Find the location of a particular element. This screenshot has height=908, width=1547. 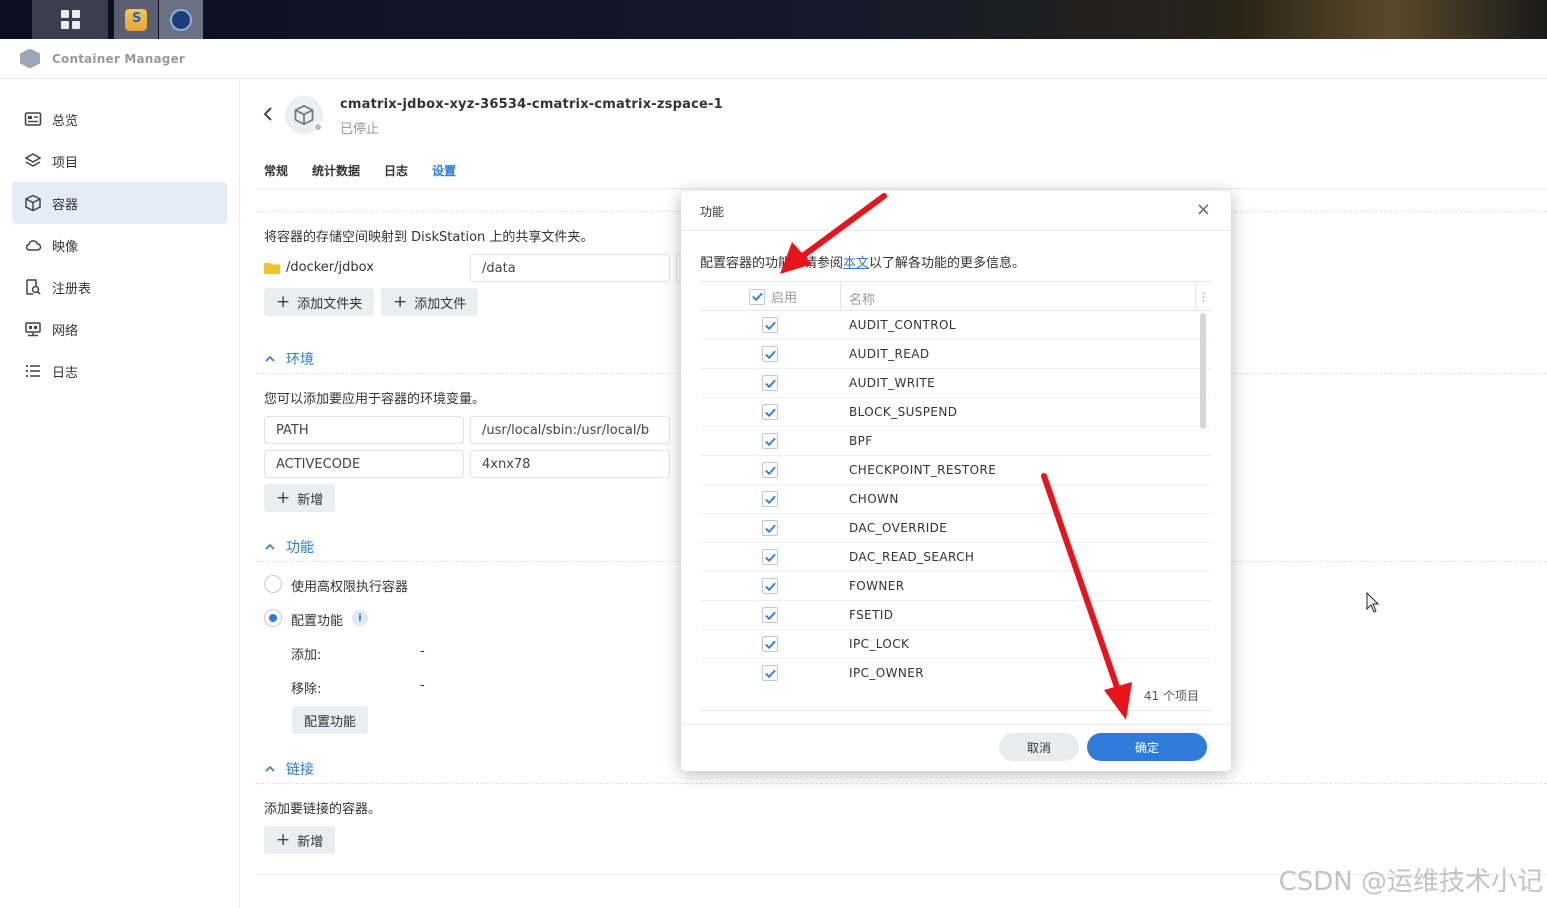

tab-settings: 设置 is located at coordinates (444, 174).